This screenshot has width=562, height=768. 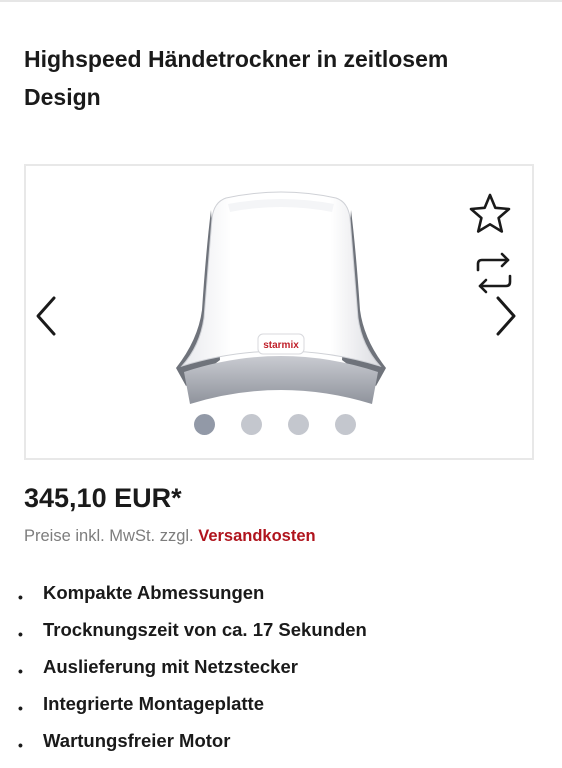 What do you see at coordinates (281, 345) in the screenshot?
I see `brand-logo: starmix` at bounding box center [281, 345].